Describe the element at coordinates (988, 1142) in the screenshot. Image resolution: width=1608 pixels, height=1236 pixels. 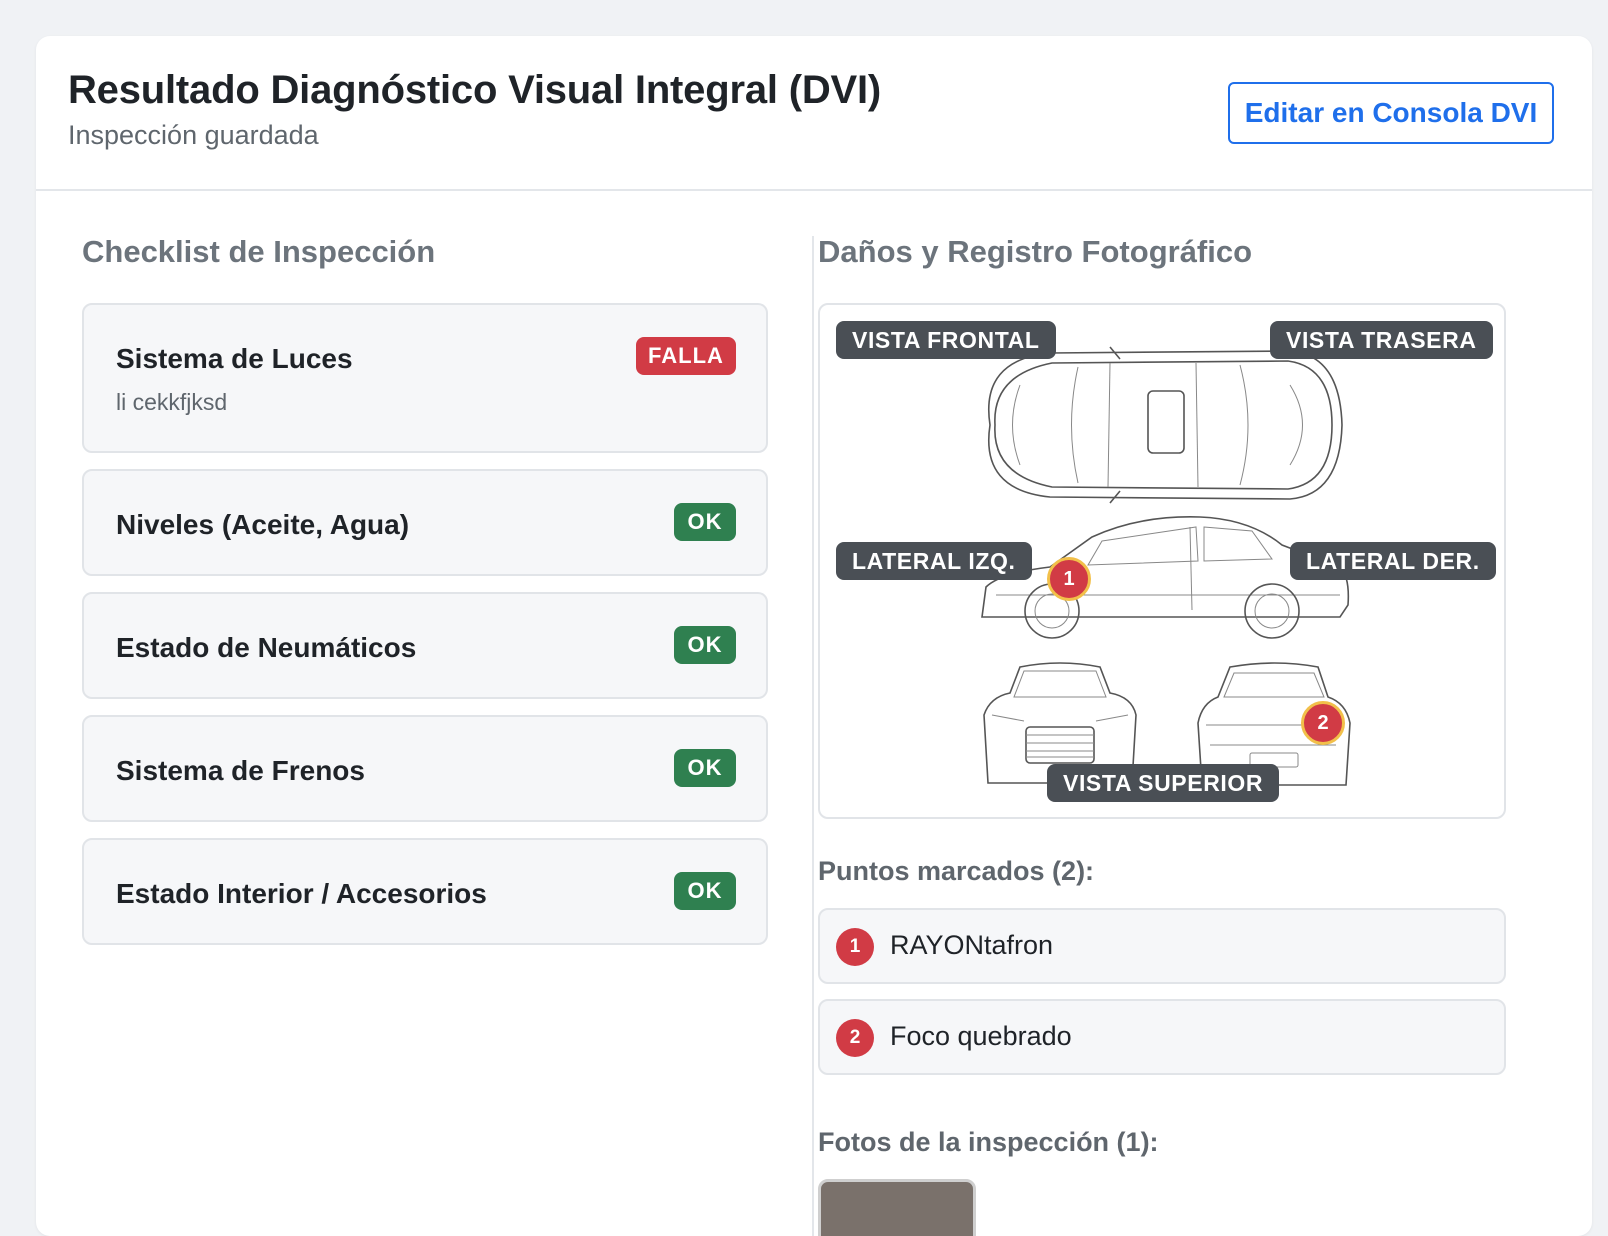
I see `inspection-photos-title: Fotos de la inspección (1):` at that location.